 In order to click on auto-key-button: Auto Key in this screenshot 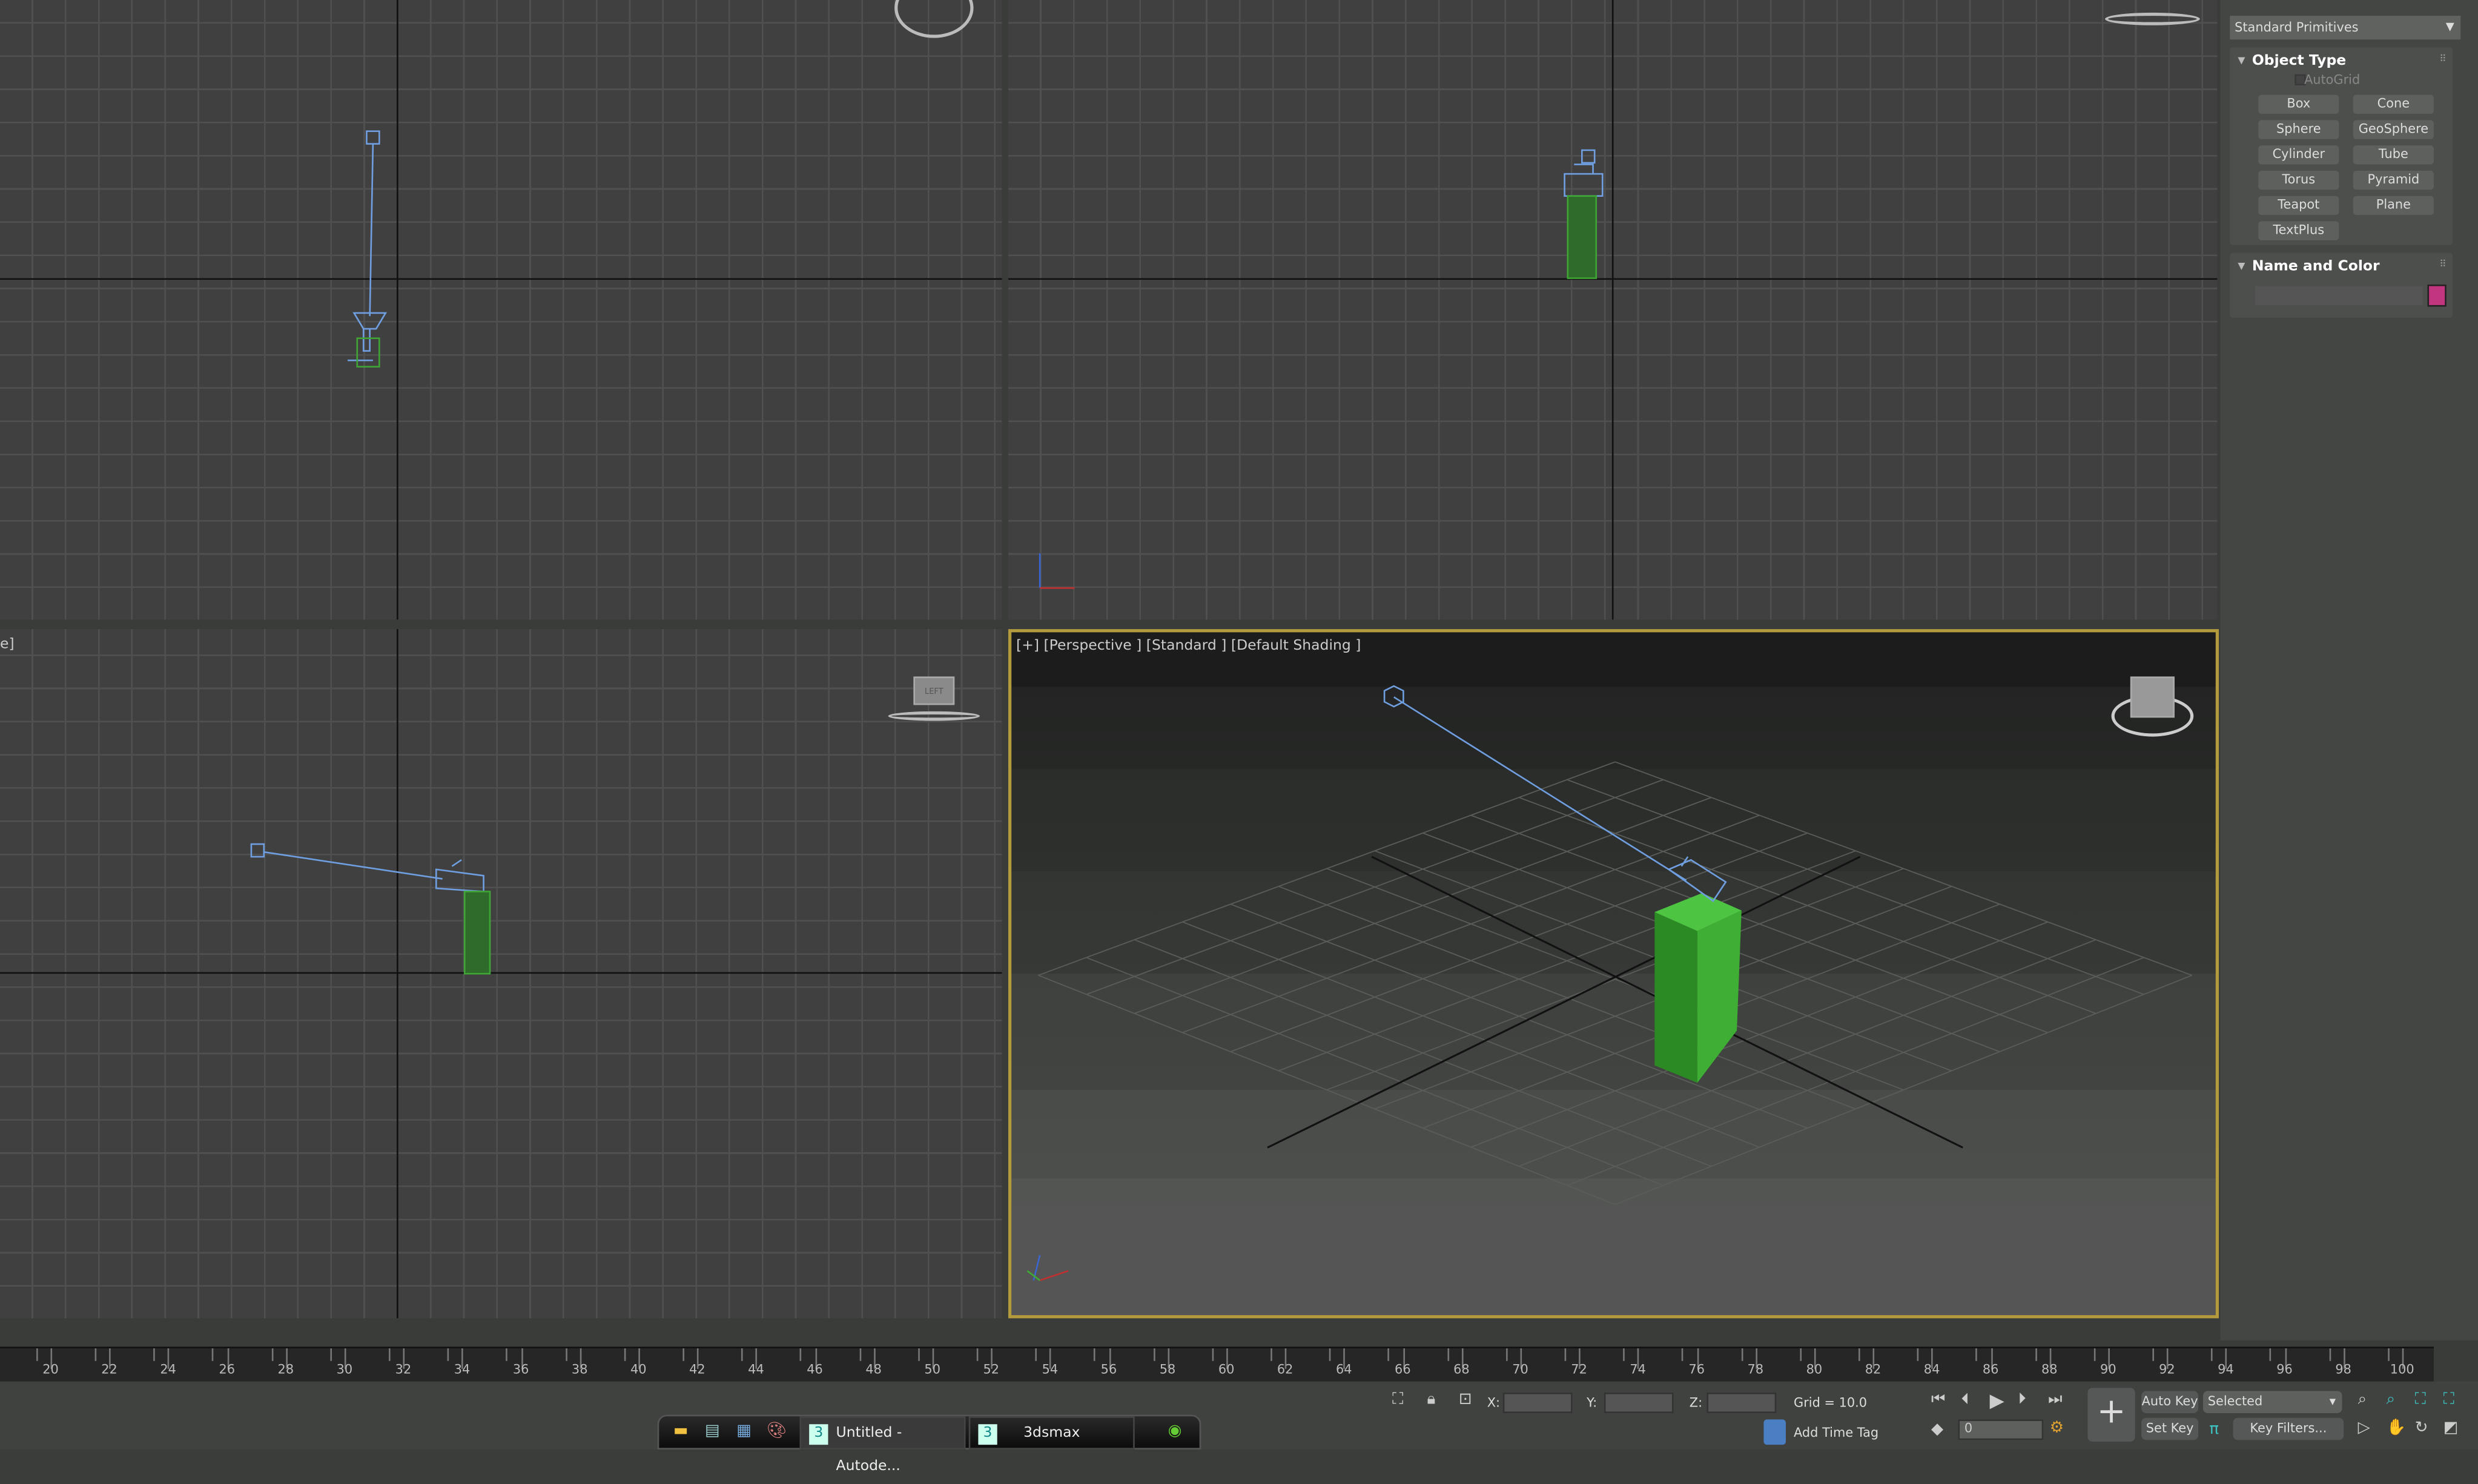, I will do `click(2170, 1402)`.